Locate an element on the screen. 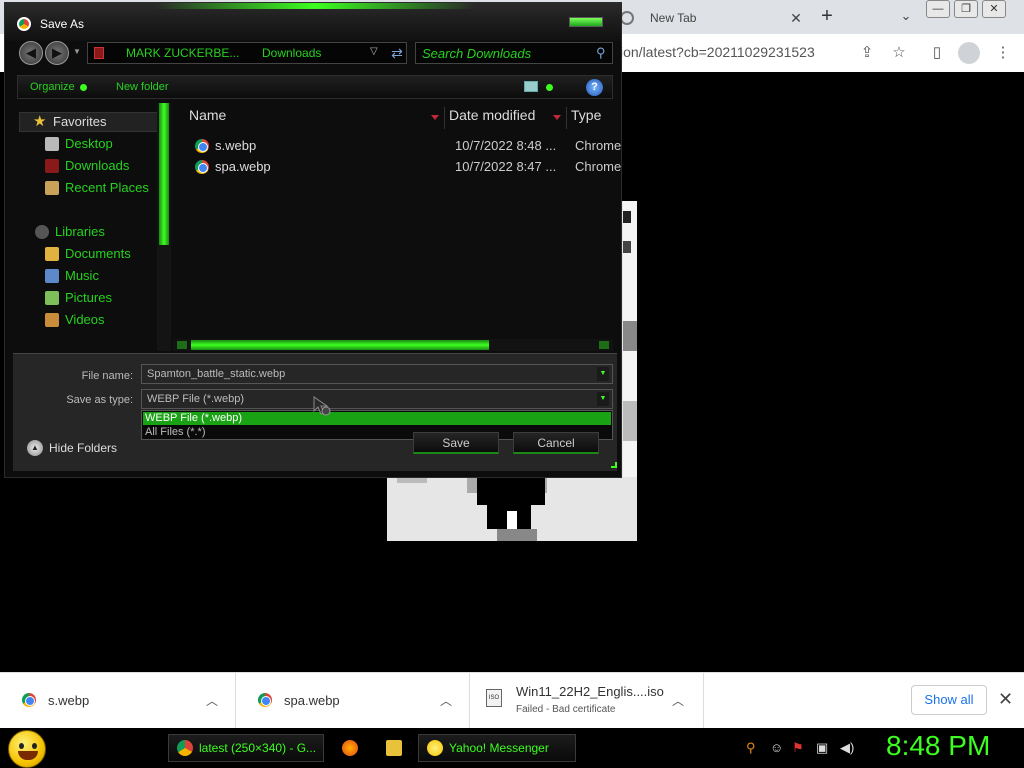 This screenshot has width=1024, height=768. address-bar: MARK ZUCKERBE... Downloads ▽ ⇄ is located at coordinates (247, 53).